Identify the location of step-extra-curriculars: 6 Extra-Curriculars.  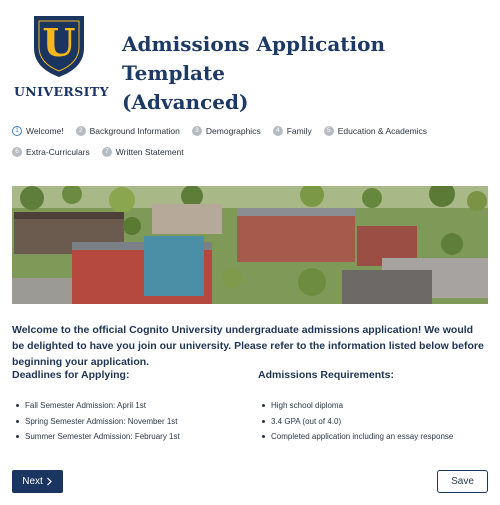
(51, 152).